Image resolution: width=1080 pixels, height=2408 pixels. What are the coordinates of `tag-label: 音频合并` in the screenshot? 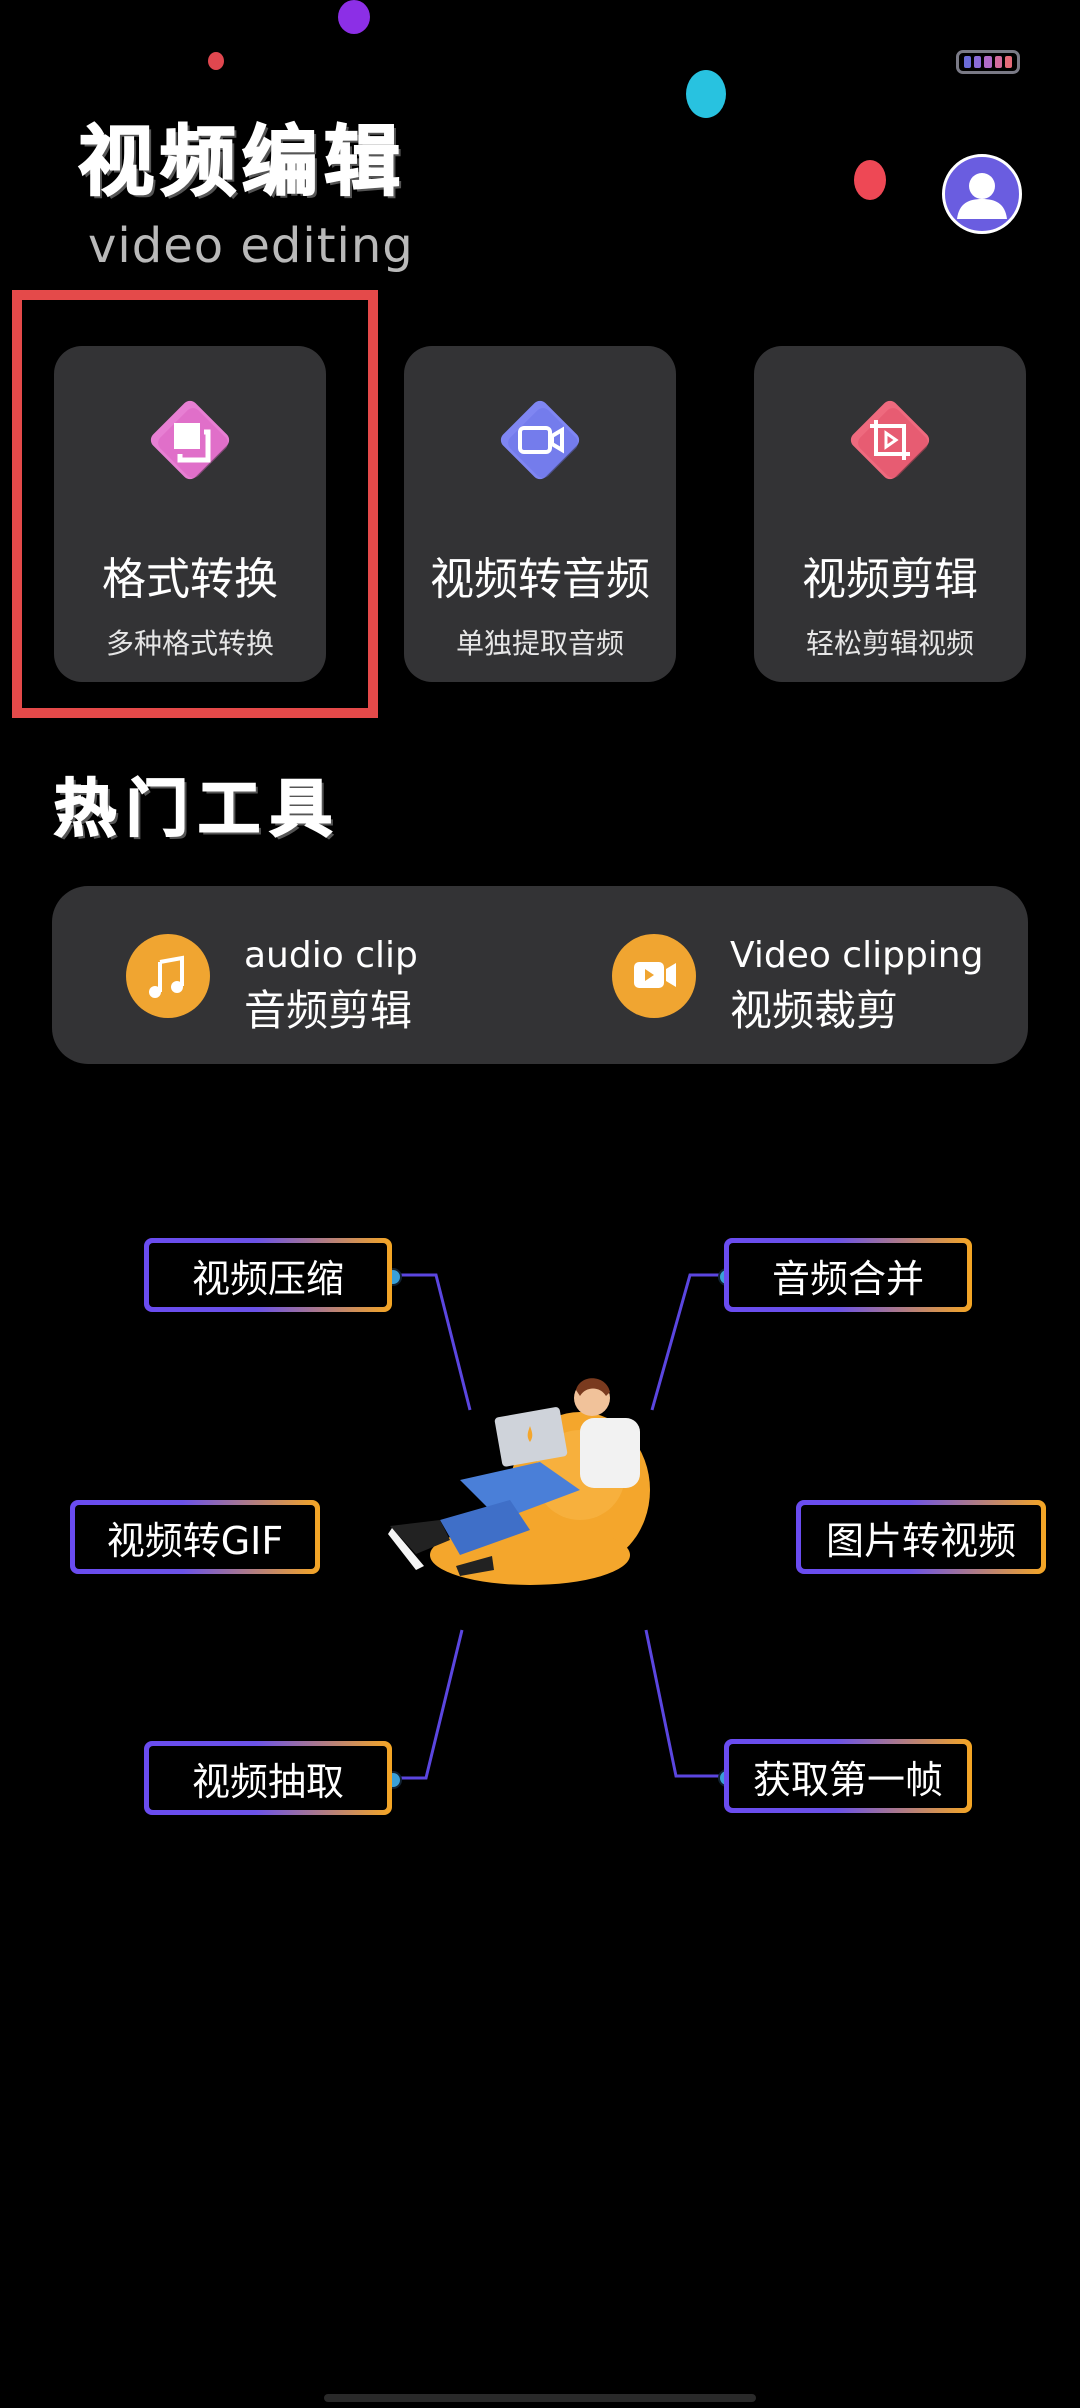 It's located at (848, 1275).